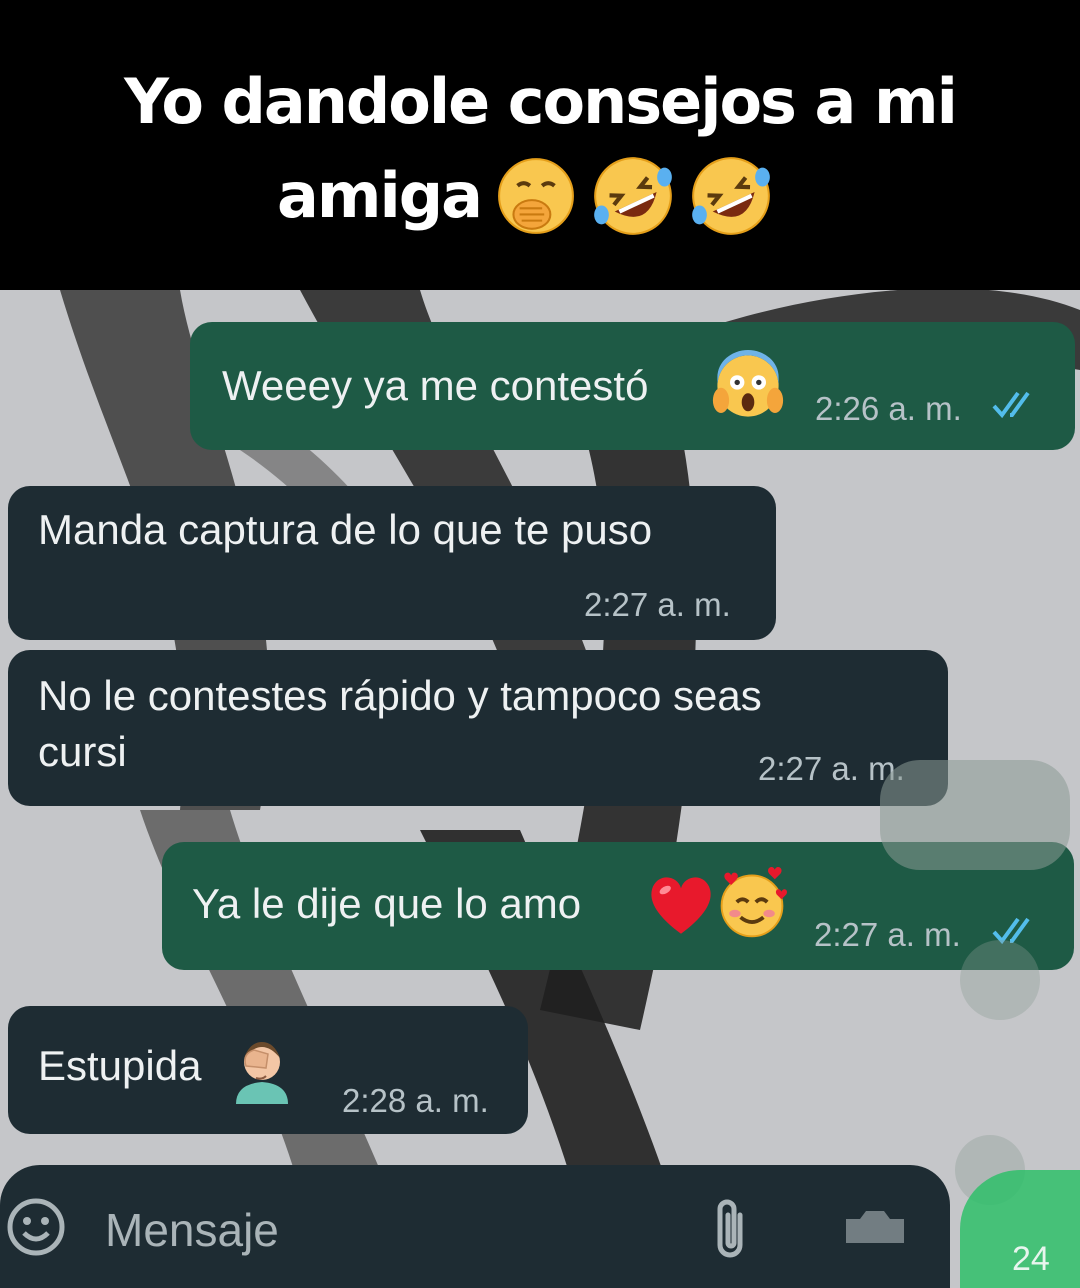 The height and width of the screenshot is (1288, 1080). I want to click on caption-line-2: amiga, so click(525, 196).